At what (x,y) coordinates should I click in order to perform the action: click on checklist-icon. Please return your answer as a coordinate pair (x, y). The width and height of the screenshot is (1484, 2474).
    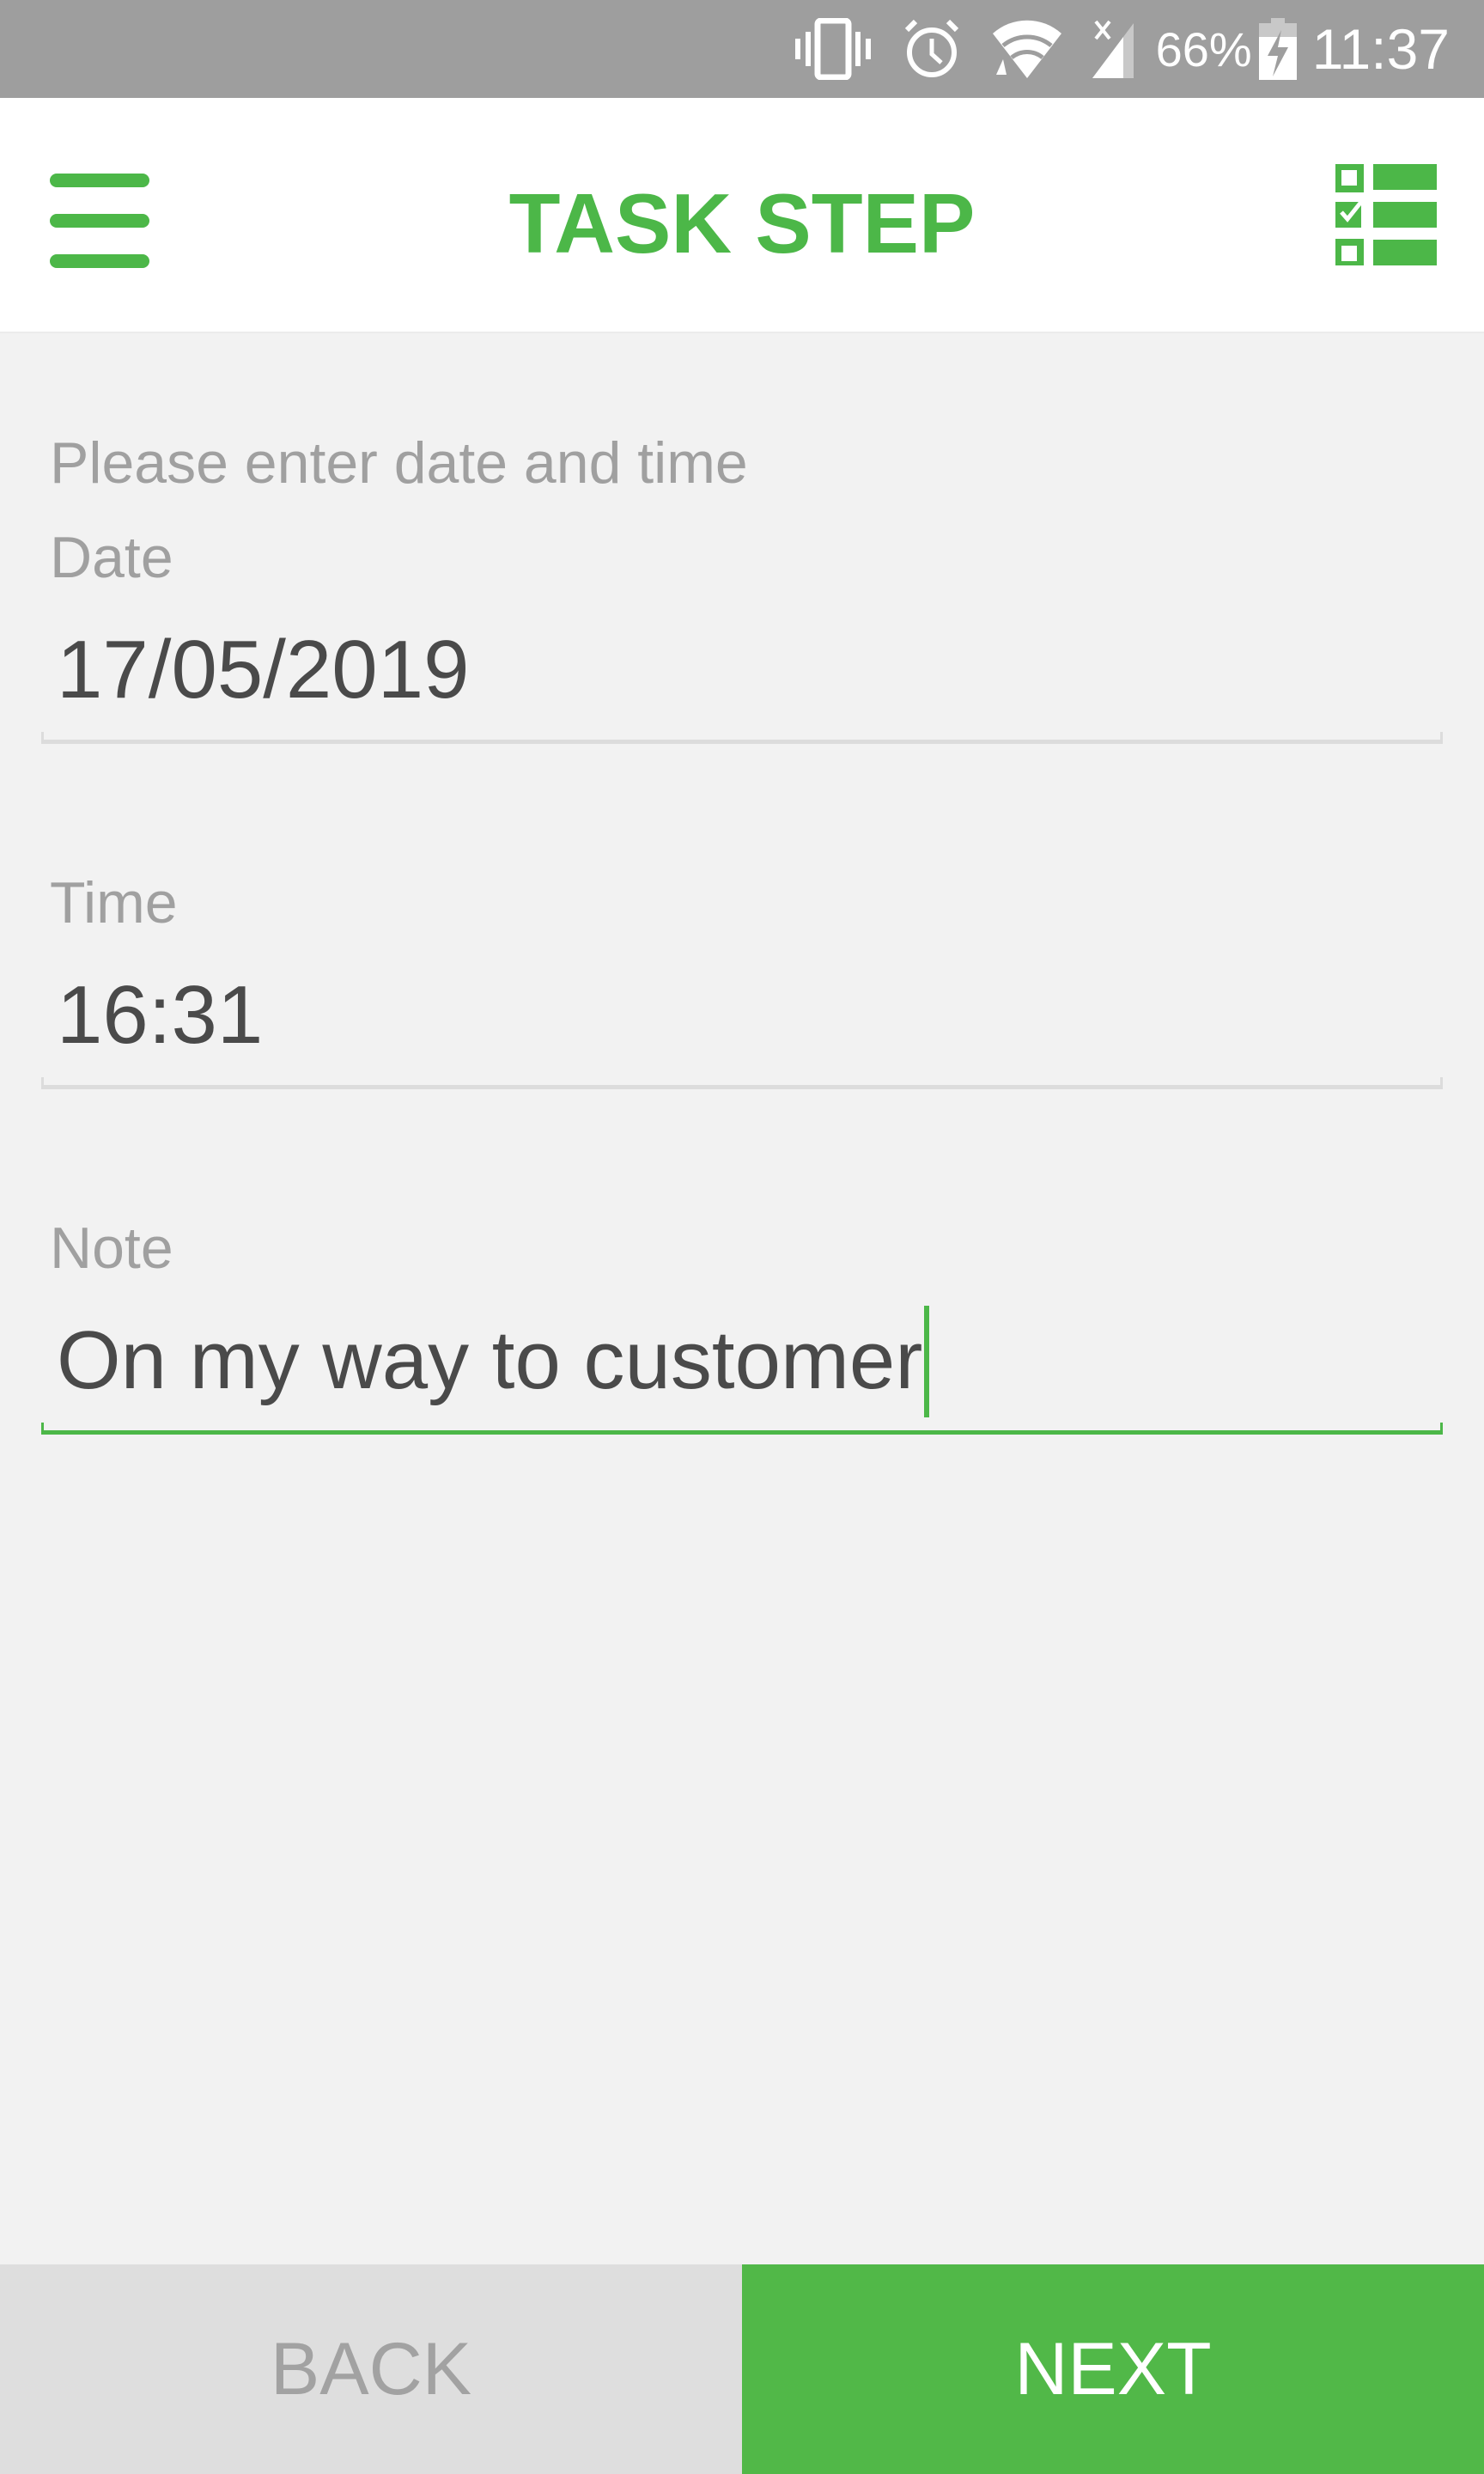
    Looking at the image, I should click on (1386, 215).